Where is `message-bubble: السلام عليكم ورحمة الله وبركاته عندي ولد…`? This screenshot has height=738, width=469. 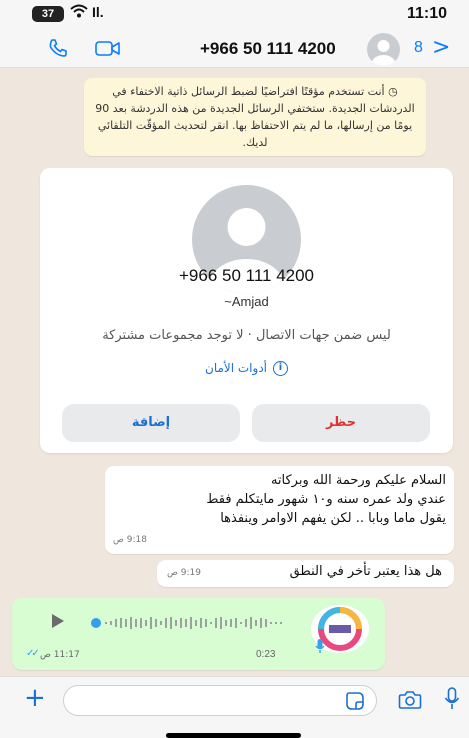
message-bubble: السلام عليكم ورحمة الله وبركاته عندي ولد… is located at coordinates (279, 510).